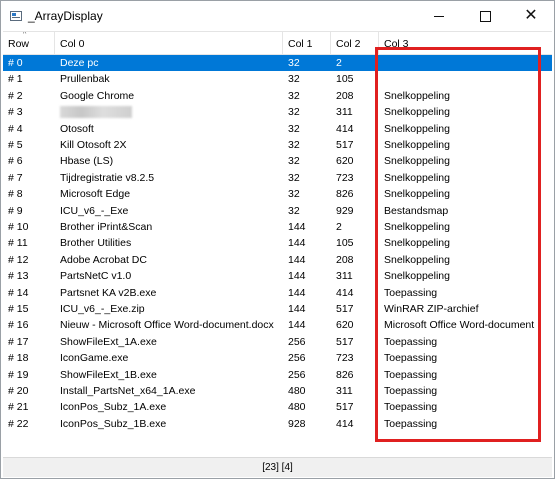  I want to click on row-index-cell: # 5, so click(15, 145).